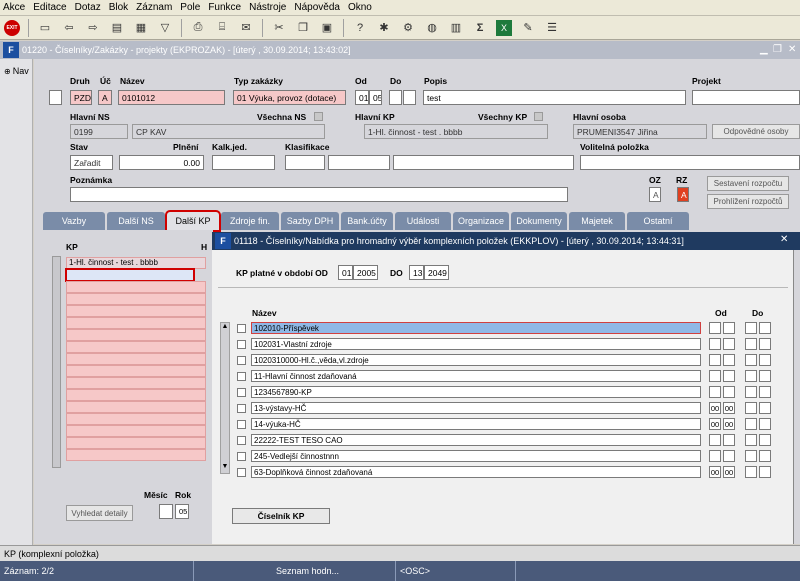 The height and width of the screenshot is (581, 800). I want to click on period-do-year-field: 2049, so click(436, 272).